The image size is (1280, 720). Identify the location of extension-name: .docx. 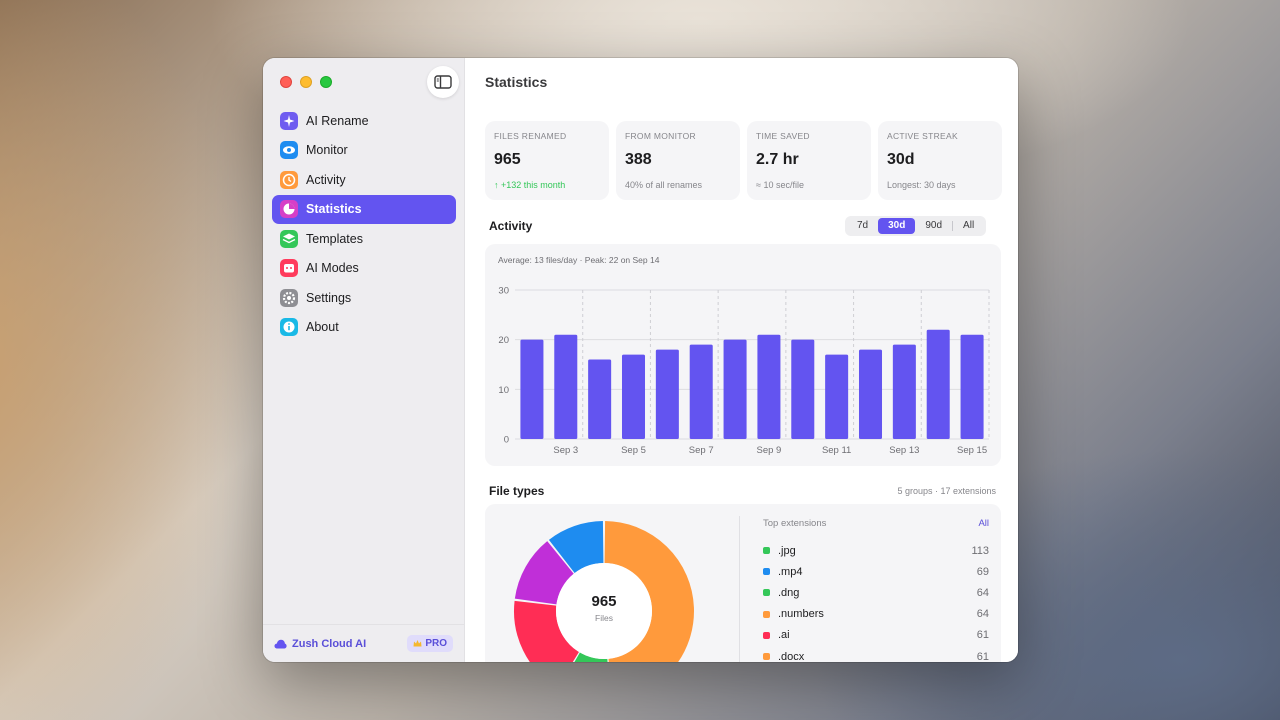
(791, 656).